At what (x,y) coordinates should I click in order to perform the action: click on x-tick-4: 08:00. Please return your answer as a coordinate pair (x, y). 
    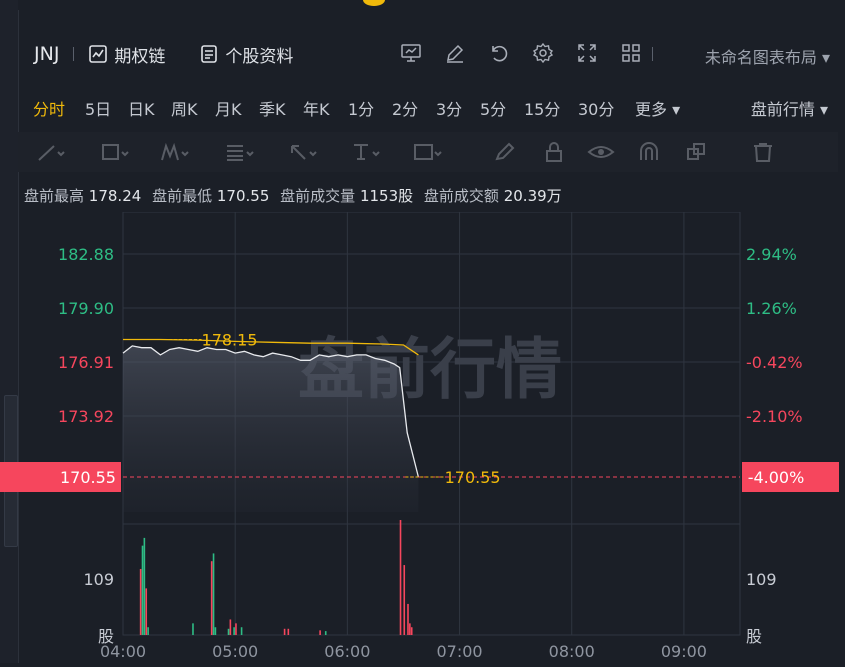
    Looking at the image, I should click on (572, 651).